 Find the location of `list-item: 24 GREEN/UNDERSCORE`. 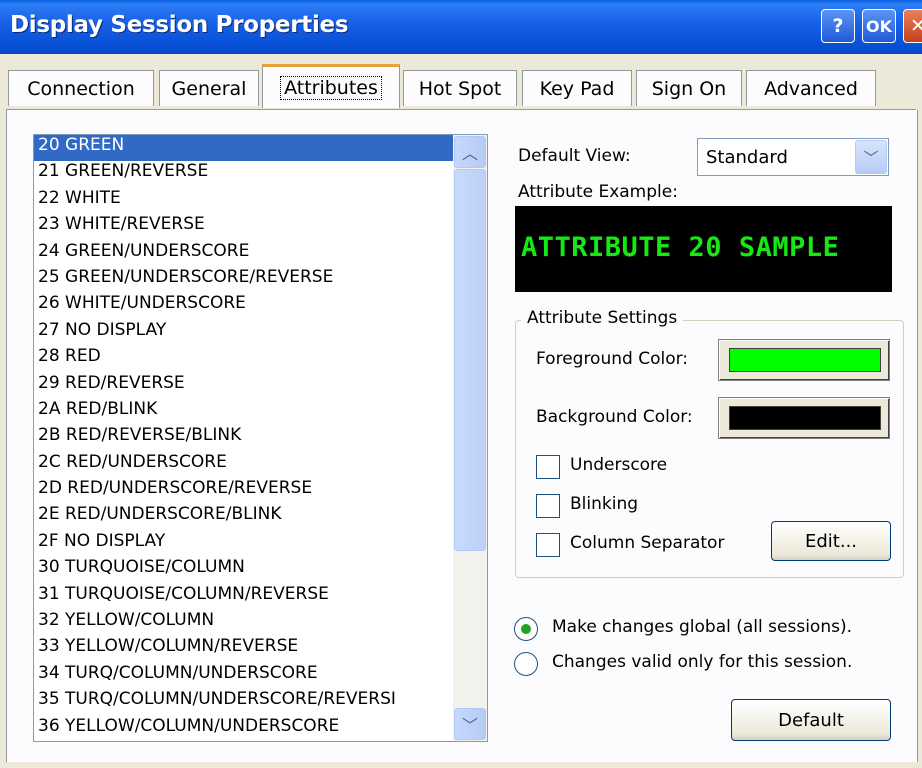

list-item: 24 GREEN/UNDERSCORE is located at coordinates (243, 254).